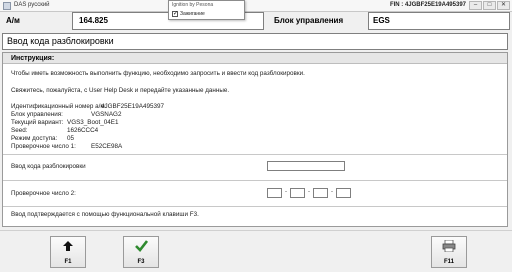  Describe the element at coordinates (319, 21) in the screenshot. I see `control-unit-label: Блок управления` at that location.